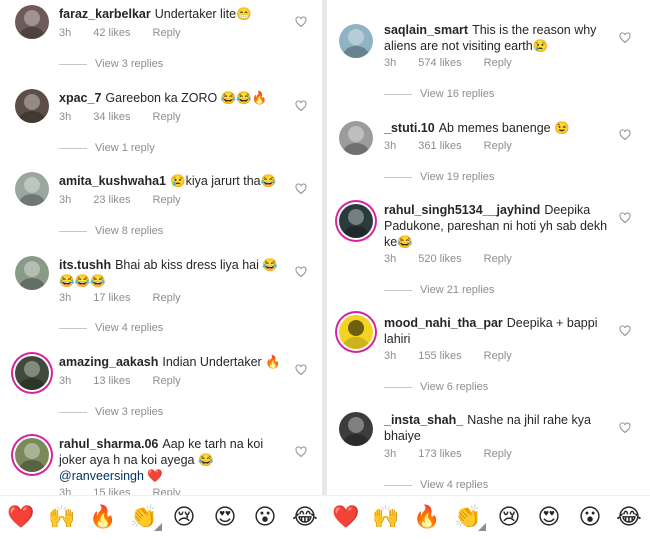 The height and width of the screenshot is (540, 650). I want to click on view-replies-button: View 1 reply, so click(107, 148).